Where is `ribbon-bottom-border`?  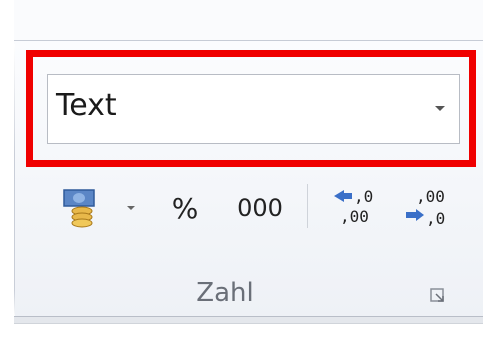 ribbon-bottom-border is located at coordinates (248, 320).